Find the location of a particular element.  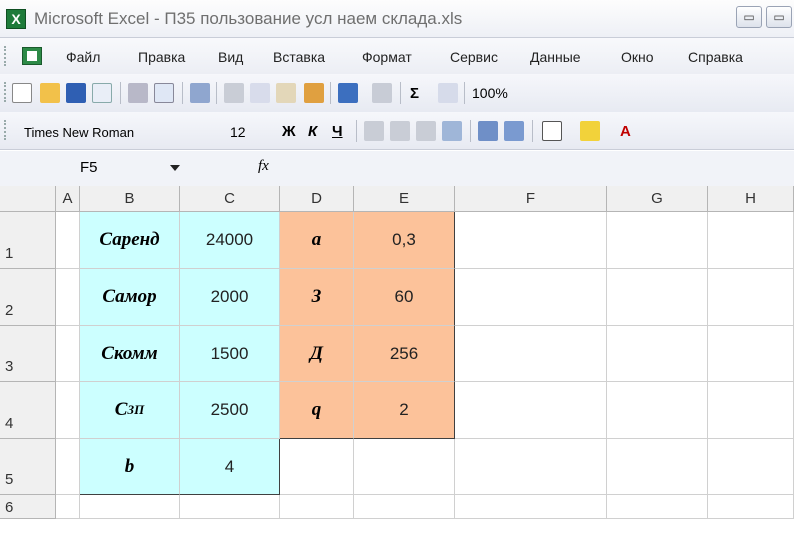

menu-tools: Сервис is located at coordinates (474, 57).